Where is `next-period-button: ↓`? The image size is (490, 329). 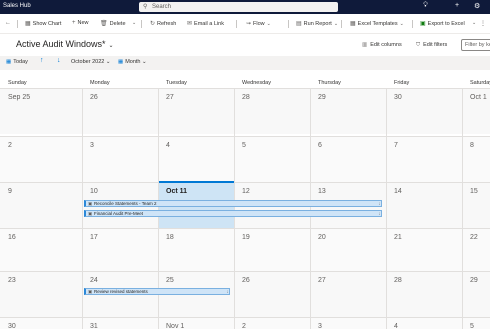
next-period-button: ↓ is located at coordinates (59, 60).